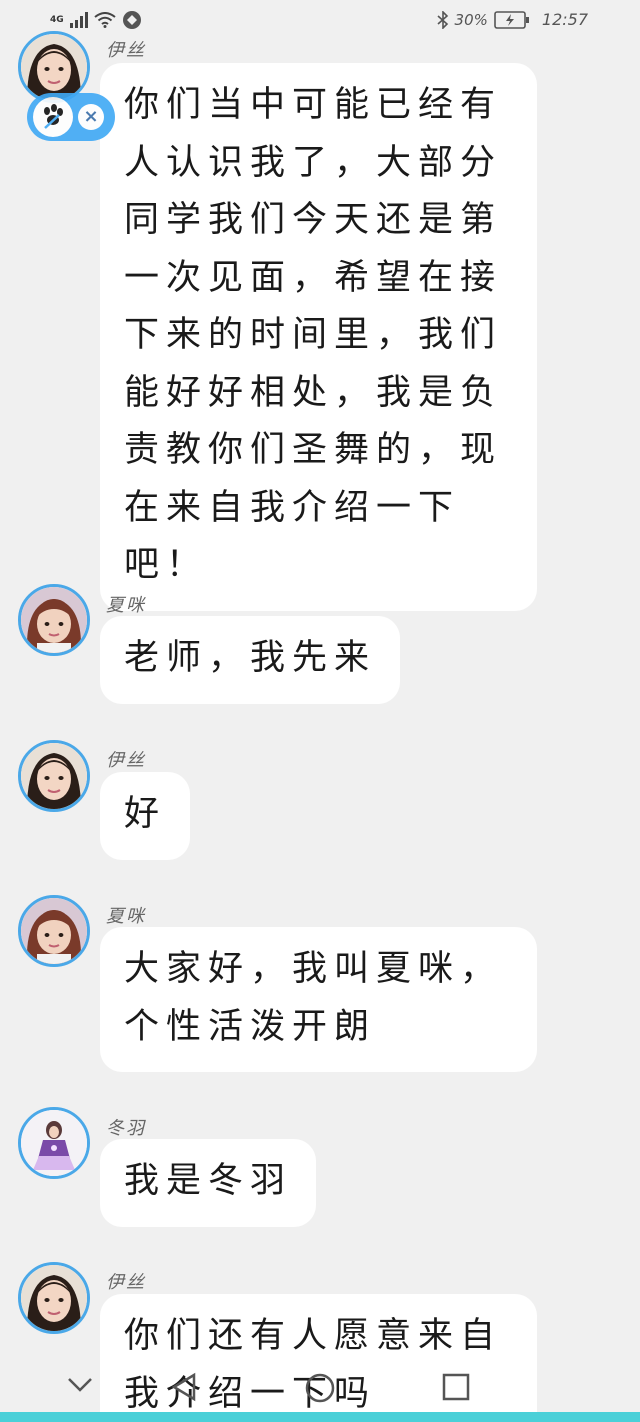 This screenshot has width=640, height=1422. Describe the element at coordinates (442, 19) in the screenshot. I see `bluetooth-icon` at that location.